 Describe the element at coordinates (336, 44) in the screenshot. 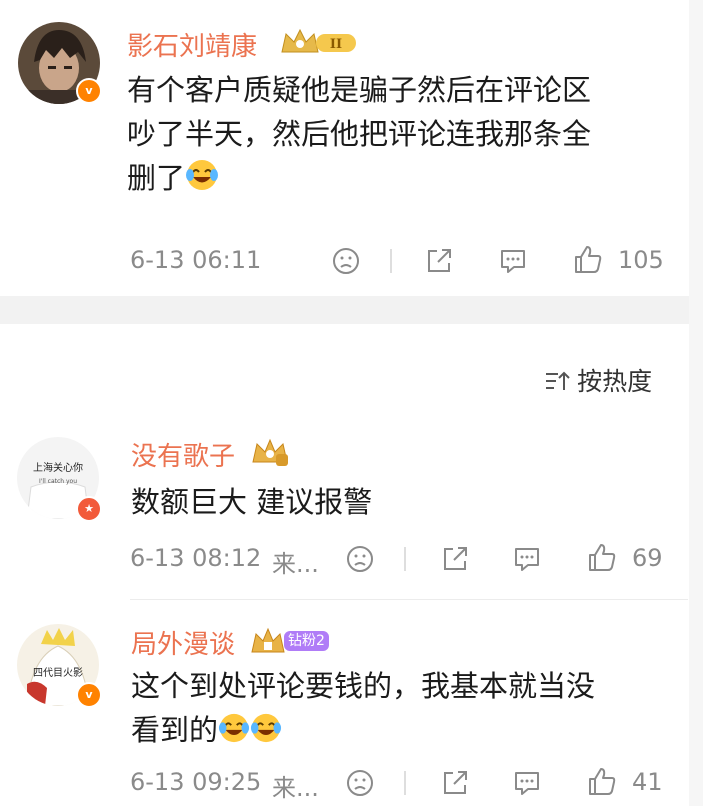

I see `level-badge-text: II` at that location.